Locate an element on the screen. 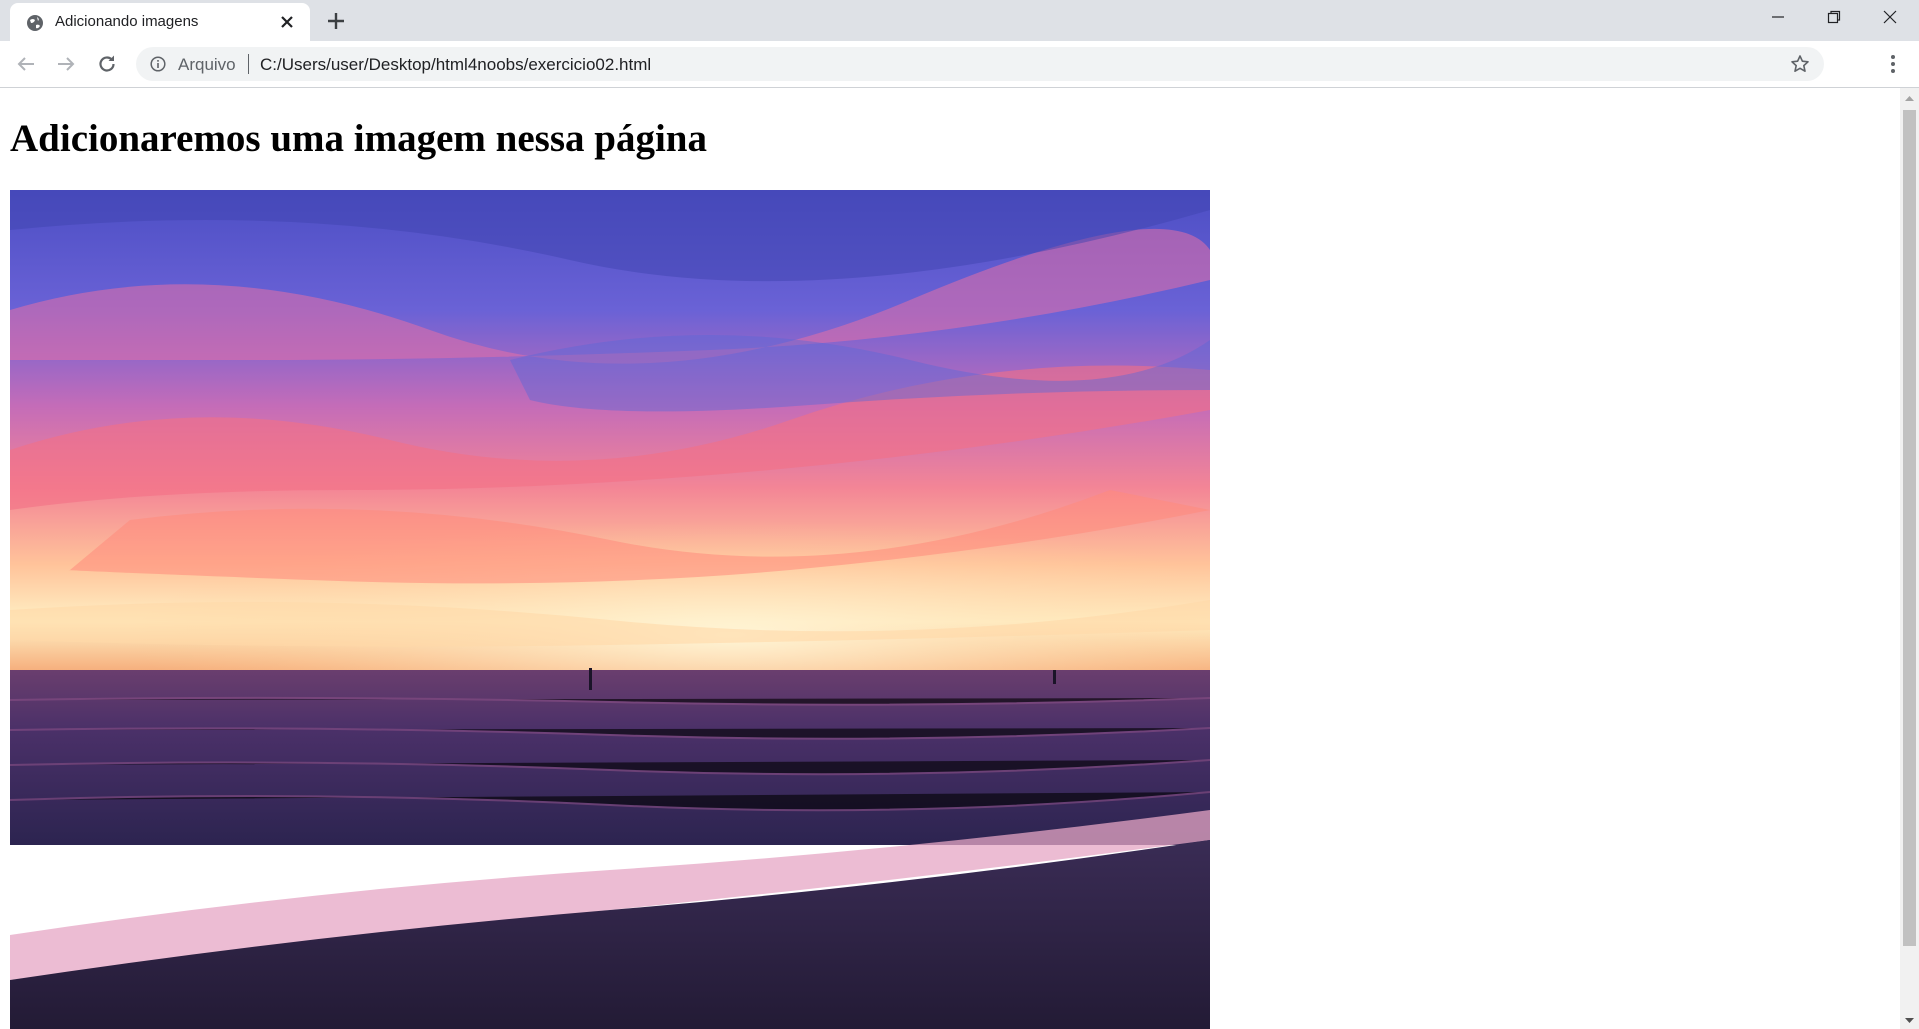 This screenshot has height=1029, width=1919. info-icon is located at coordinates (158, 64).